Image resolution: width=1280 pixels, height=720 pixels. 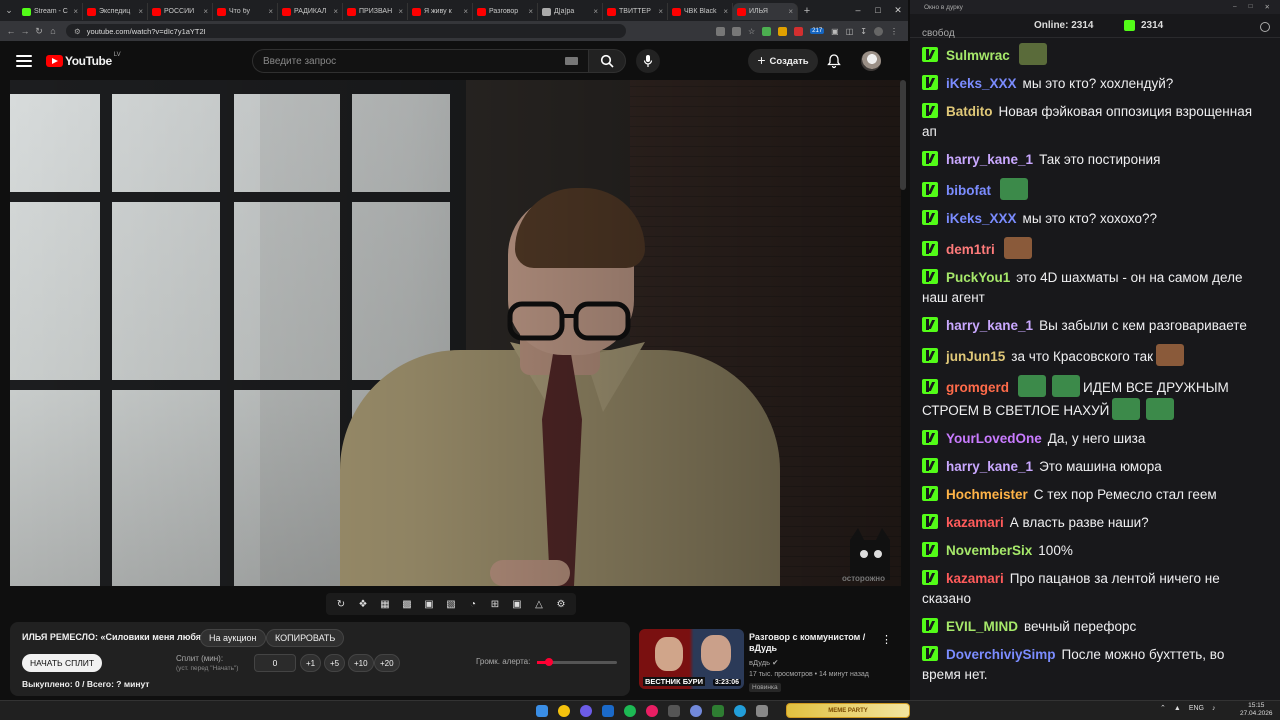 What do you see at coordinates (83, 60) in the screenshot?
I see `youtube-logo: YouTube LV` at bounding box center [83, 60].